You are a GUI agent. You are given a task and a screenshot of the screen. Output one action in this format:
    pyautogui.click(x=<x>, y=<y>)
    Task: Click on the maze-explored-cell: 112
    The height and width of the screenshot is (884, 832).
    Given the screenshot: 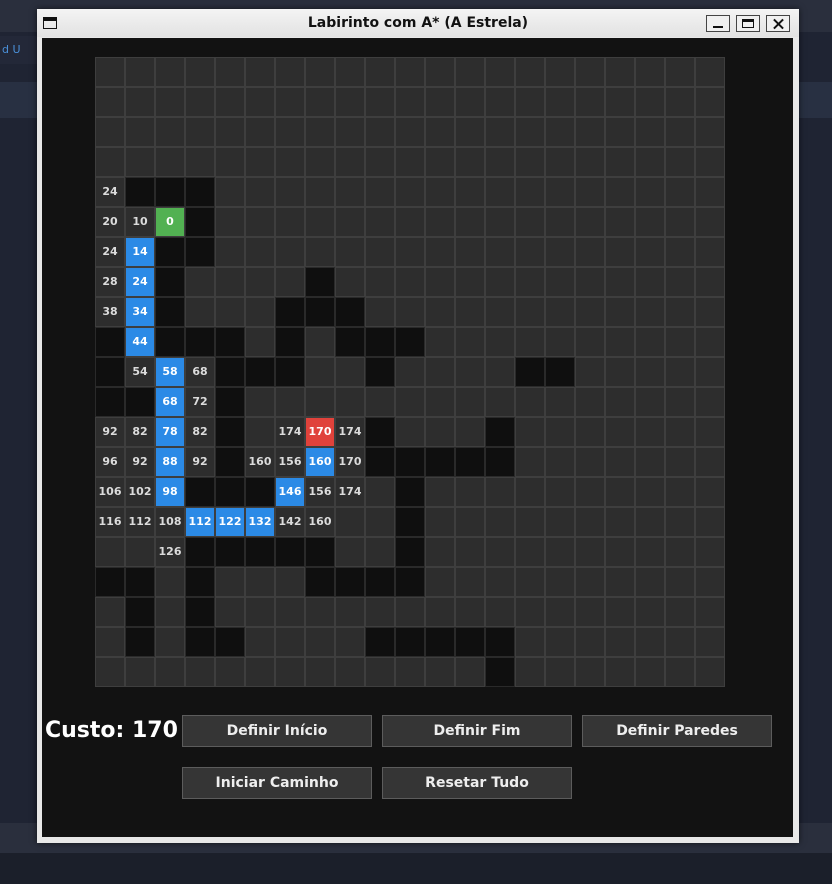 What is the action you would take?
    pyautogui.click(x=140, y=522)
    